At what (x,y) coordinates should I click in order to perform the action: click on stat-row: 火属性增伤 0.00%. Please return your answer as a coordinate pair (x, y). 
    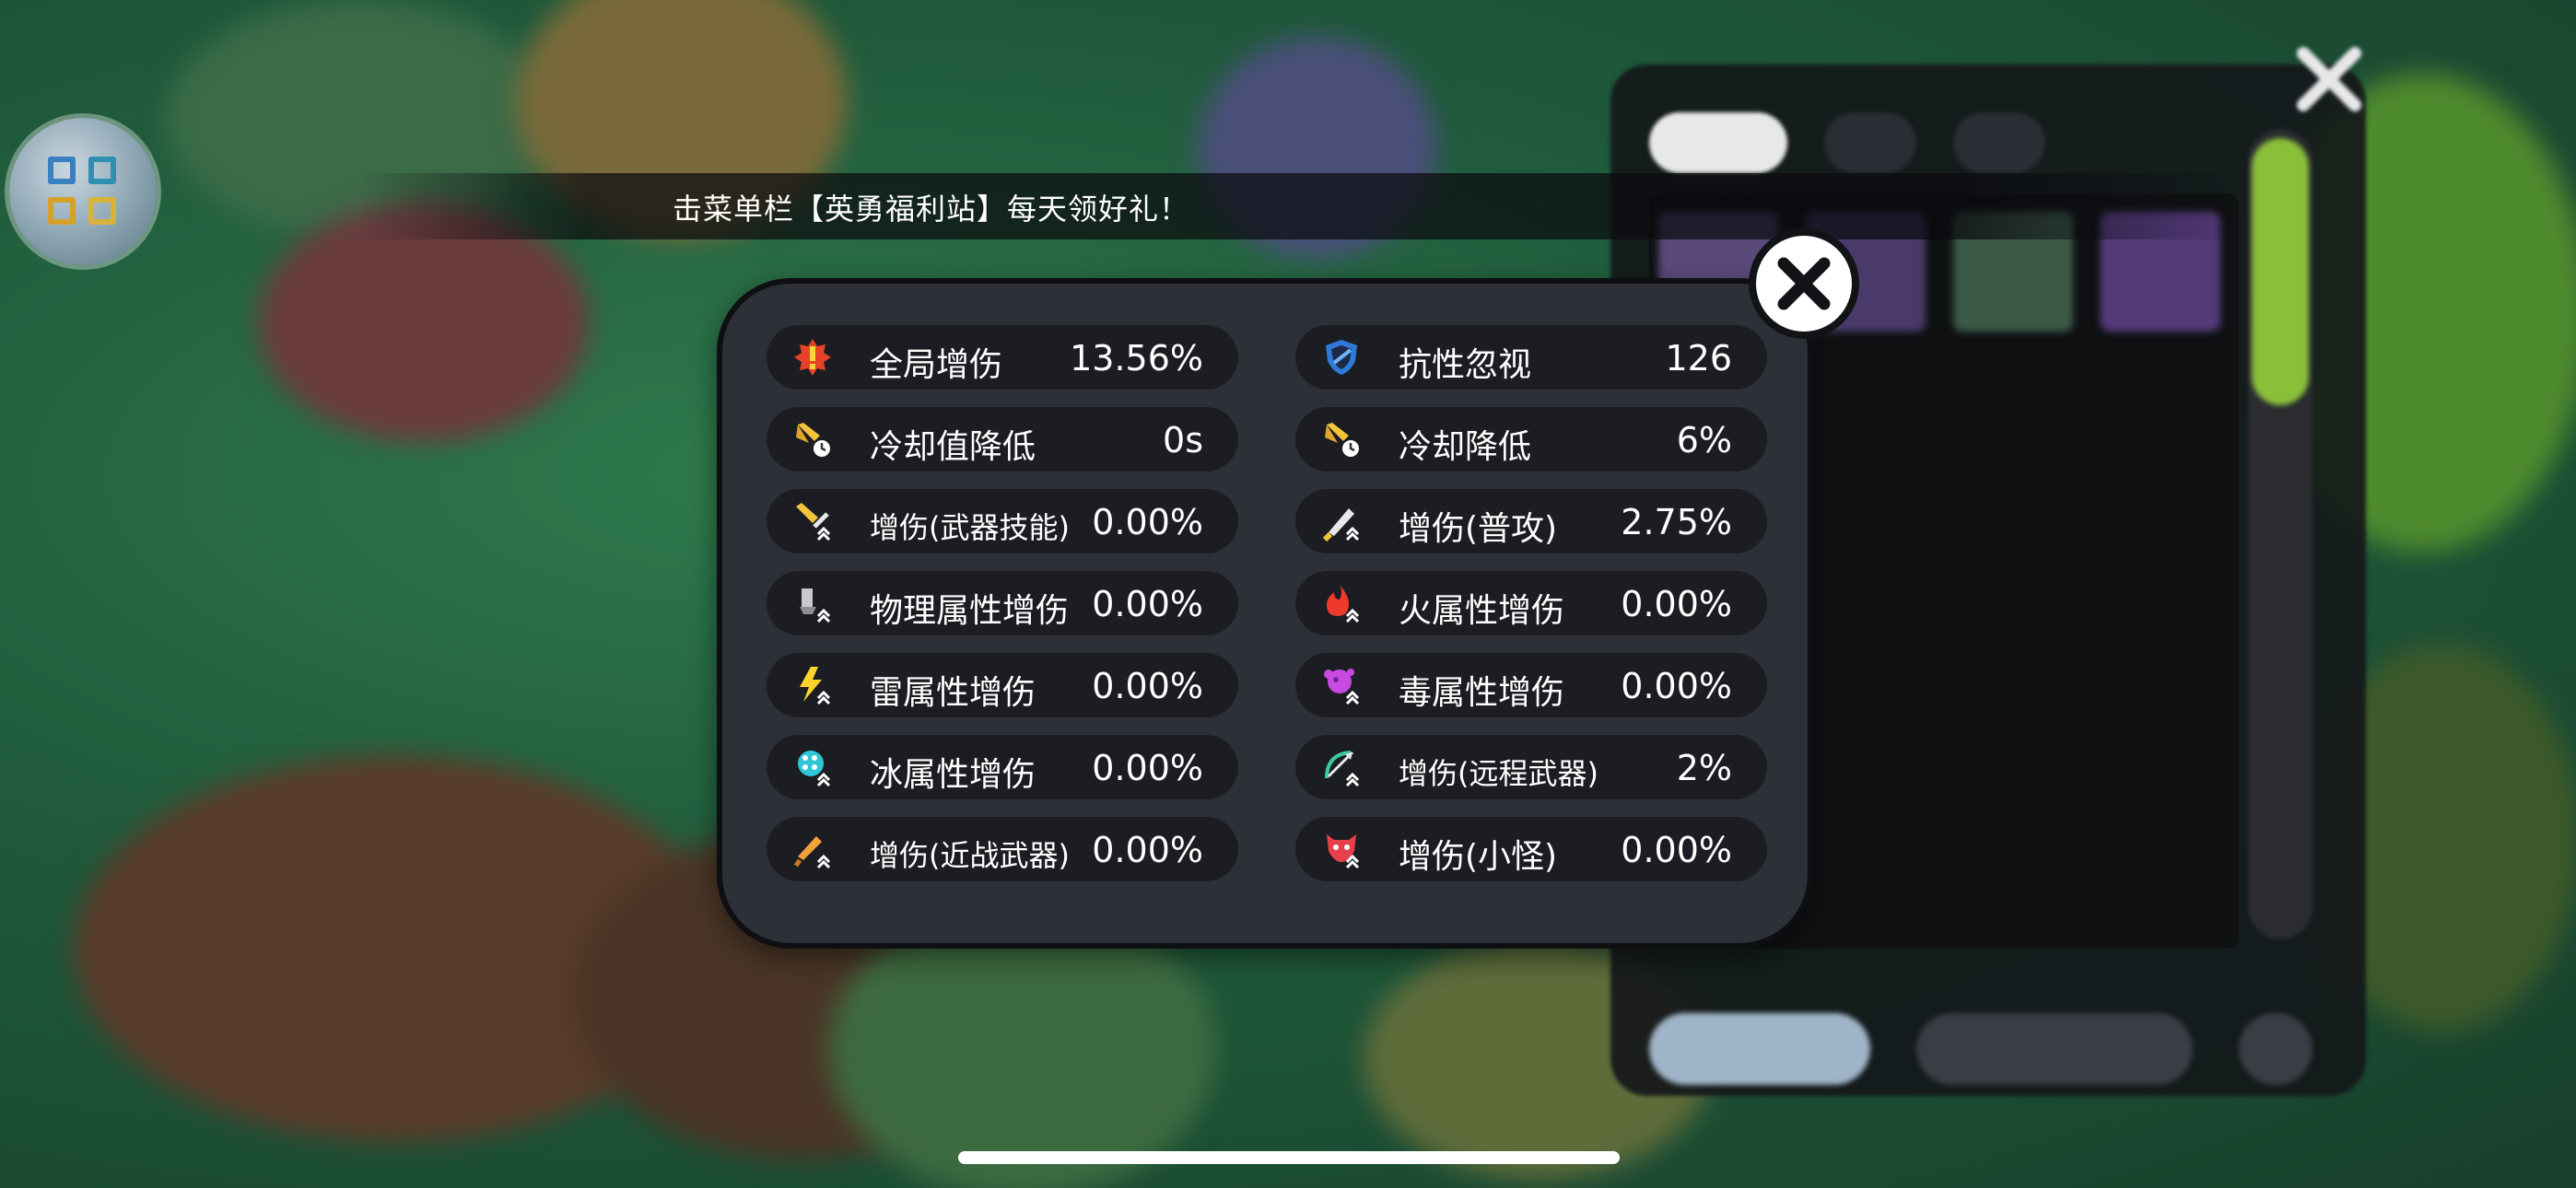
    Looking at the image, I should click on (1531, 603).